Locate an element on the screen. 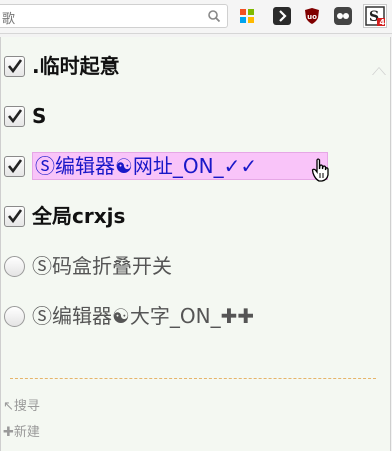 This screenshot has width=392, height=451. search-icon is located at coordinates (214, 16).